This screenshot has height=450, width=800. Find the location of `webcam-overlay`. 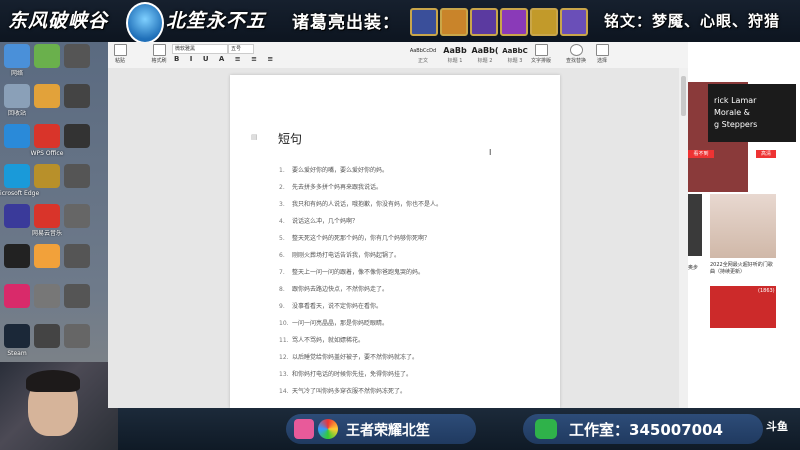

webcam-overlay is located at coordinates (59, 406).